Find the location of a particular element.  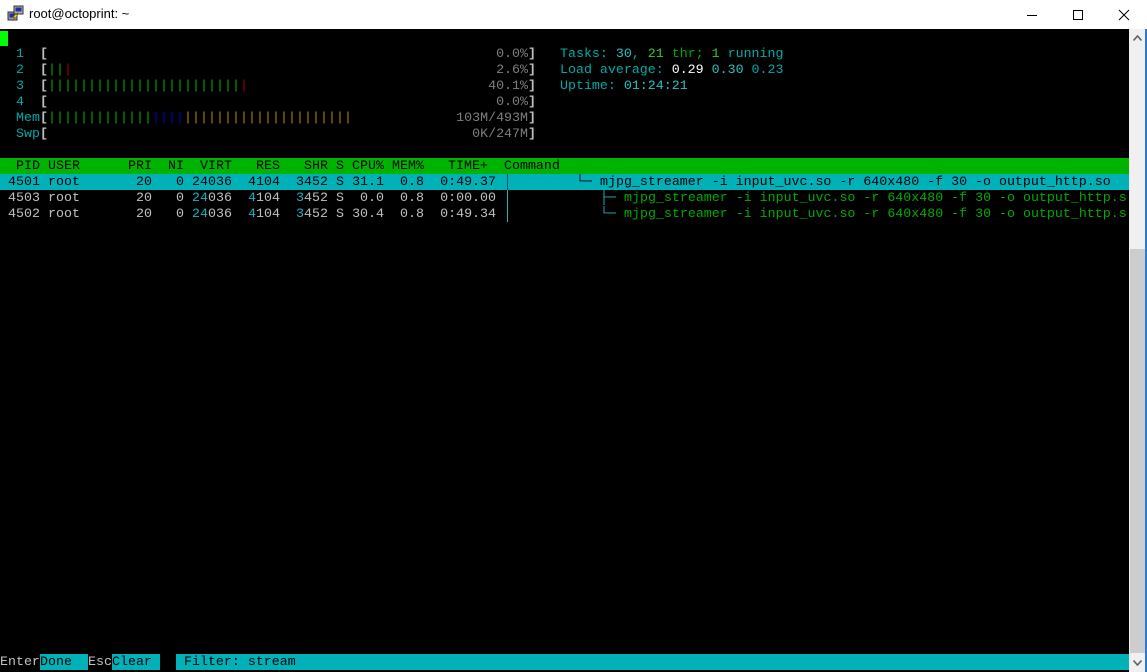

enter-key: Enter is located at coordinates (20, 661).